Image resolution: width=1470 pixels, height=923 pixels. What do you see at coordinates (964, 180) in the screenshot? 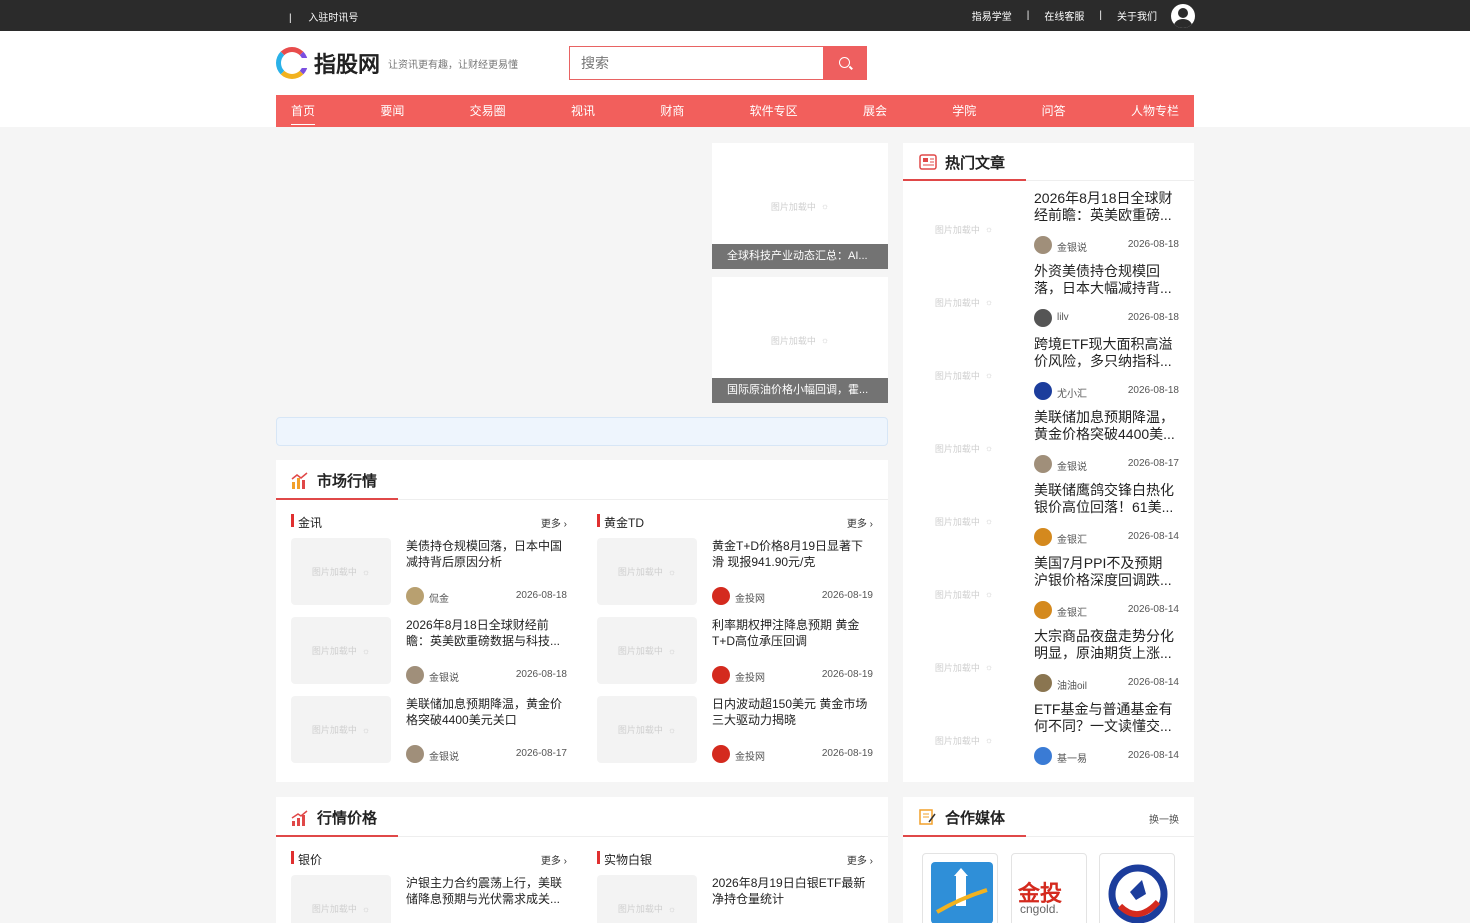
I see `title-underline` at bounding box center [964, 180].